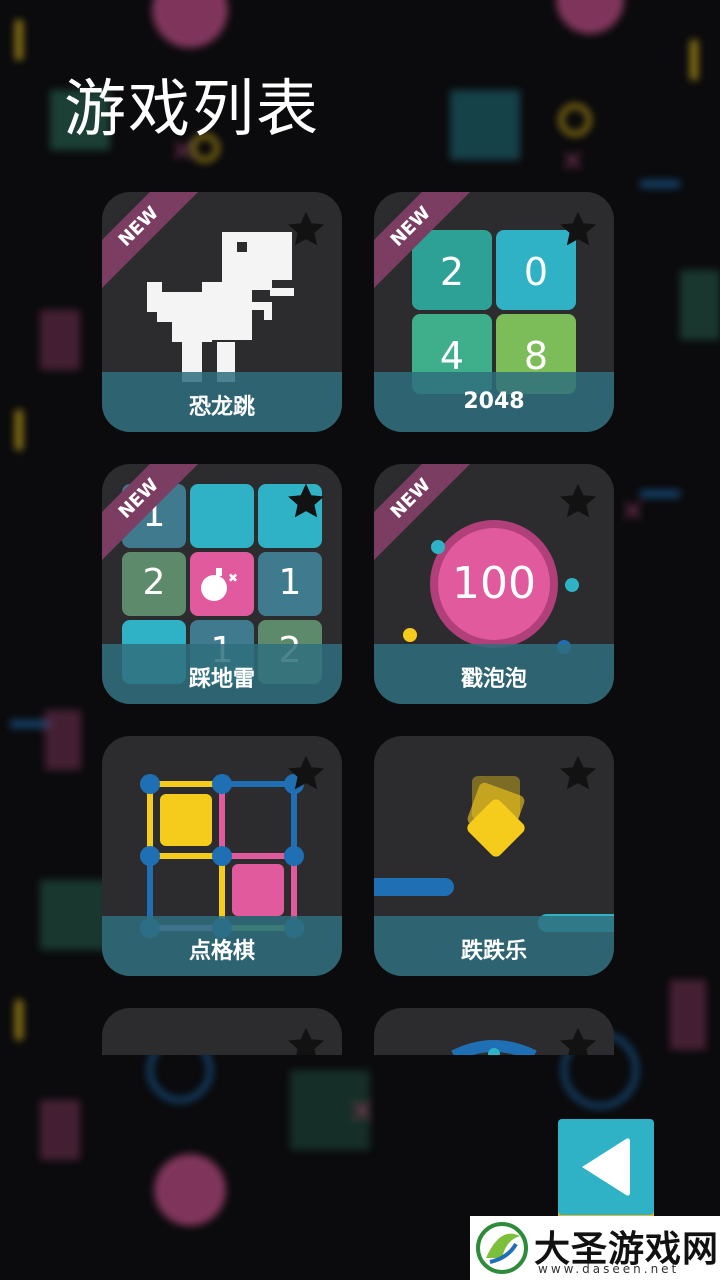 The image size is (720, 1280). I want to click on game-label: 戳泡泡, so click(493, 679).